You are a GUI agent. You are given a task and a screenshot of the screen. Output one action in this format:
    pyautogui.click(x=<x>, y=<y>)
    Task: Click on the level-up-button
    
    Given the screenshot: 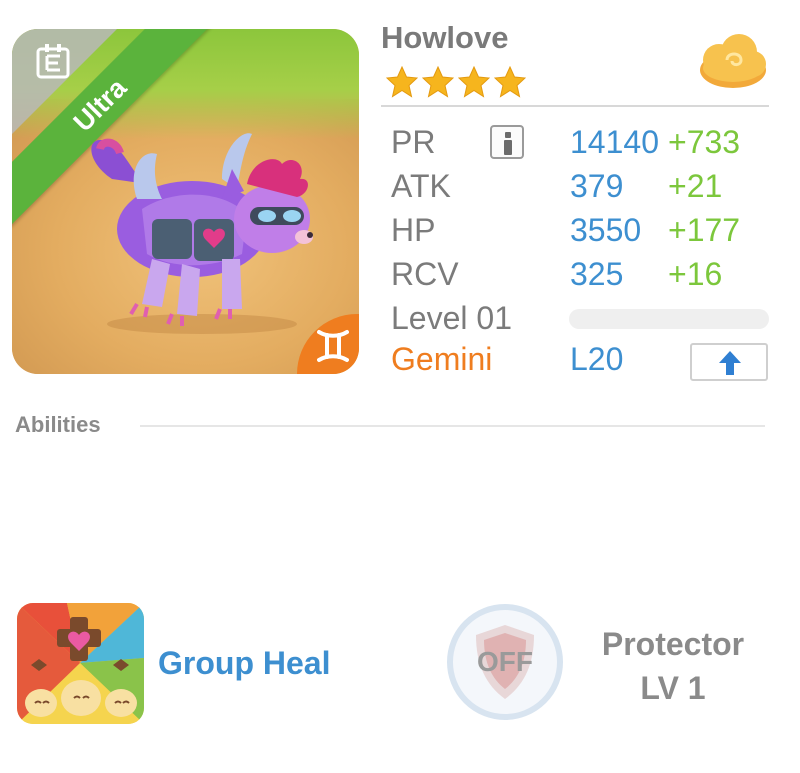 What is the action you would take?
    pyautogui.click(x=729, y=362)
    